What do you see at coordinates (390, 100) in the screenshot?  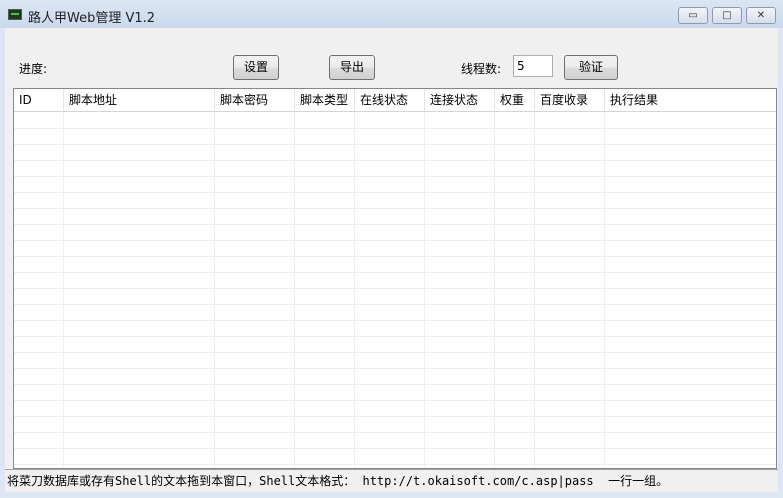 I see `column-header: 在线状态` at bounding box center [390, 100].